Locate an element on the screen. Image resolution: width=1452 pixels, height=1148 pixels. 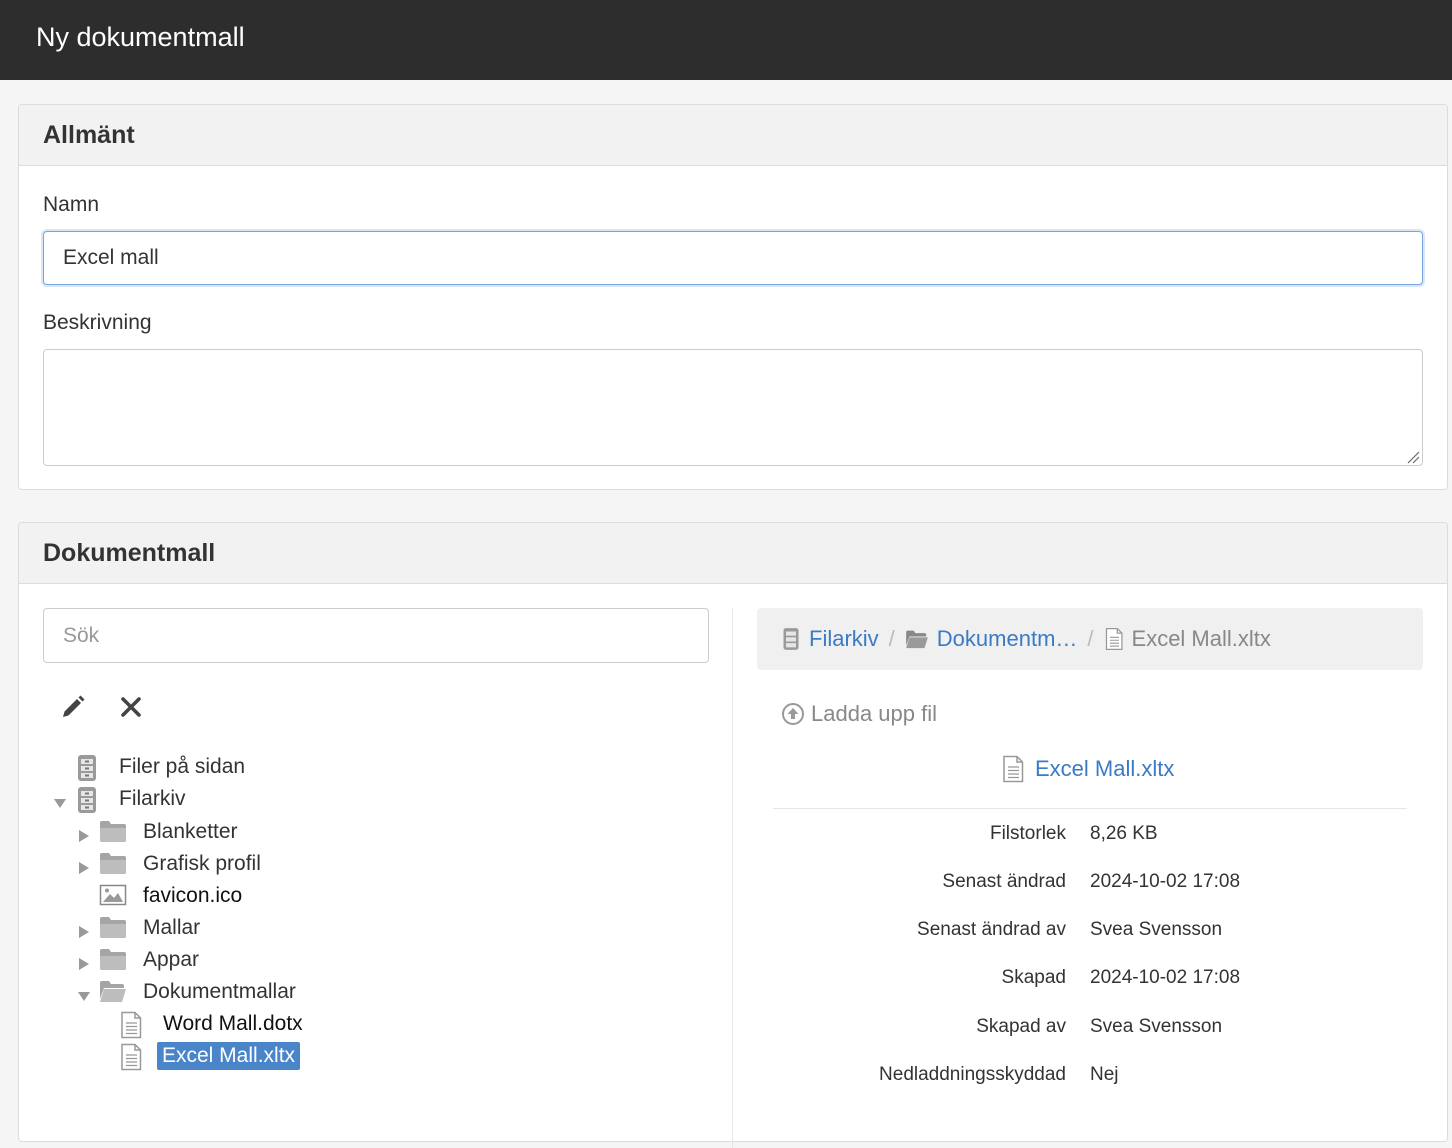
breadcrumb: Filarkiv / Dokumentm… / Excel Mall.xltx is located at coordinates (1090, 639).